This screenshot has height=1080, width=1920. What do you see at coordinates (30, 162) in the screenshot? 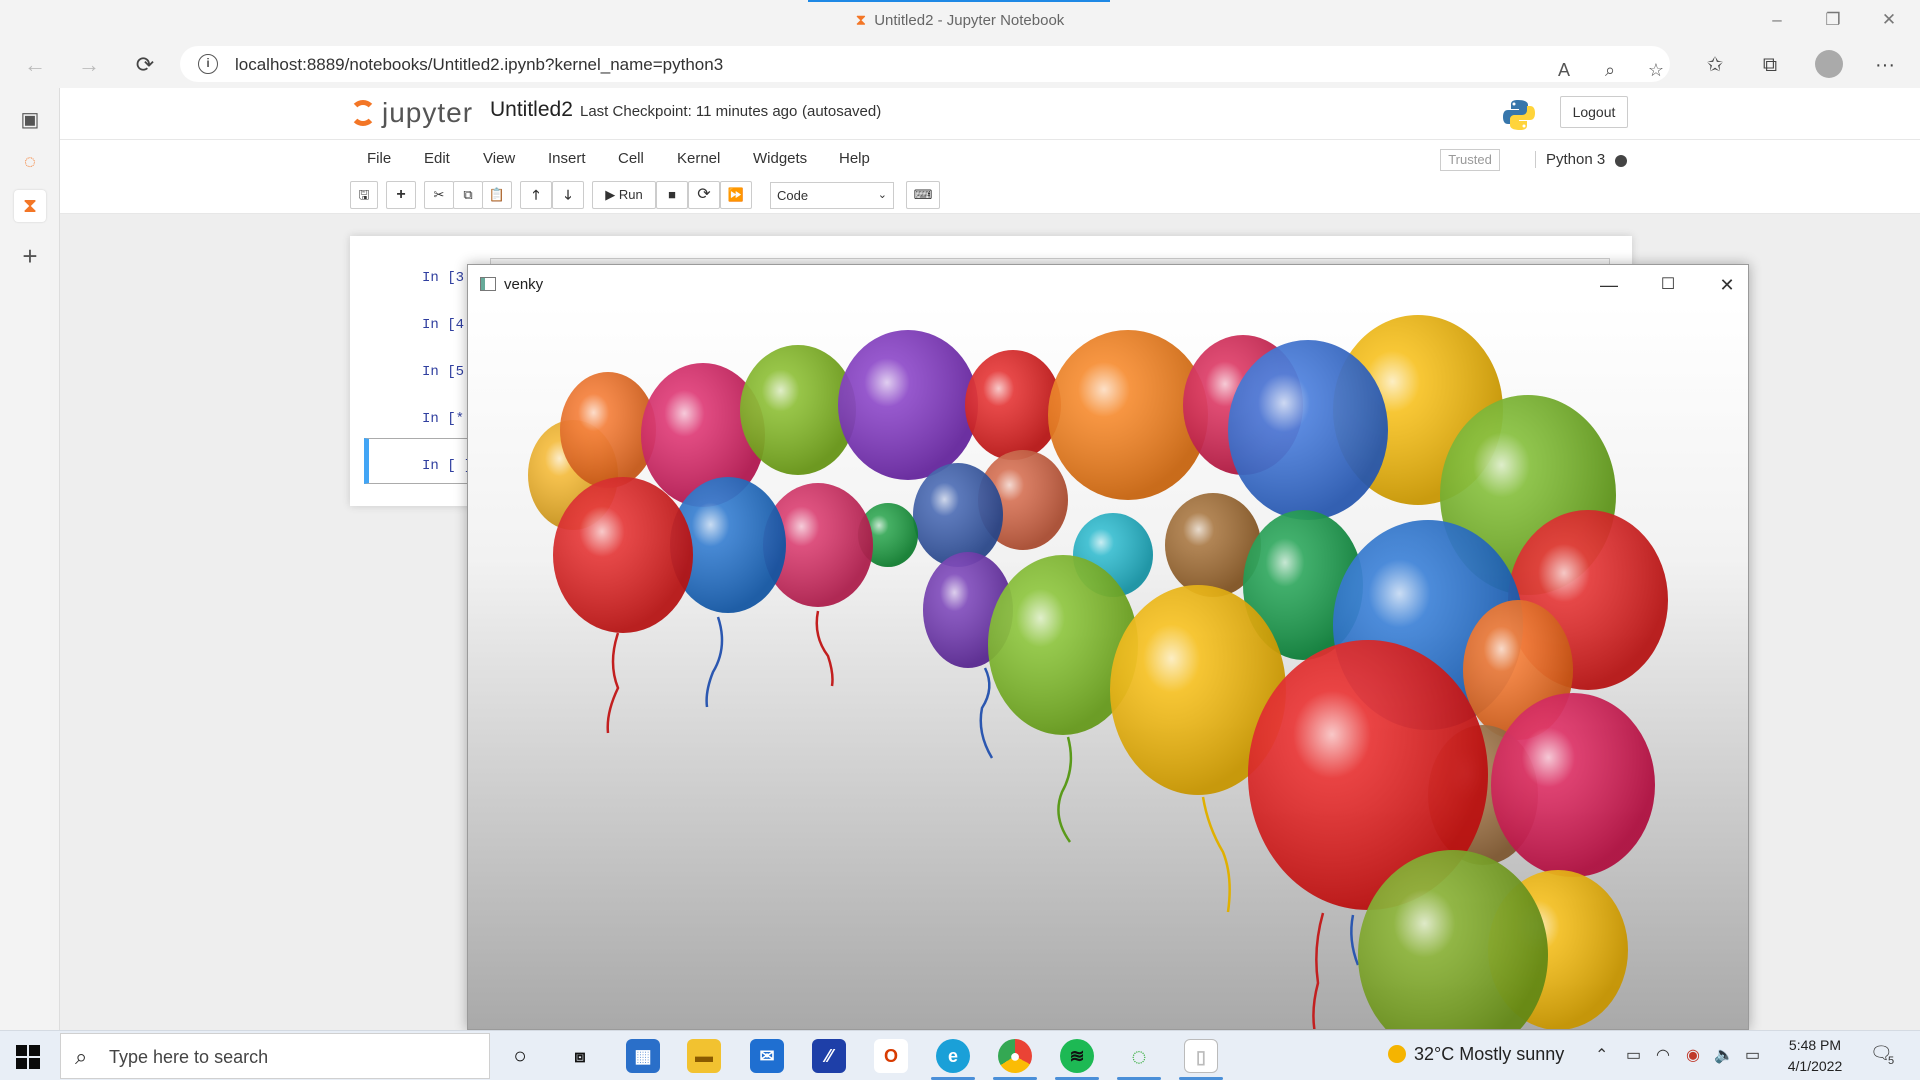
I see `jupyter-tab-icon: ◌` at bounding box center [30, 162].